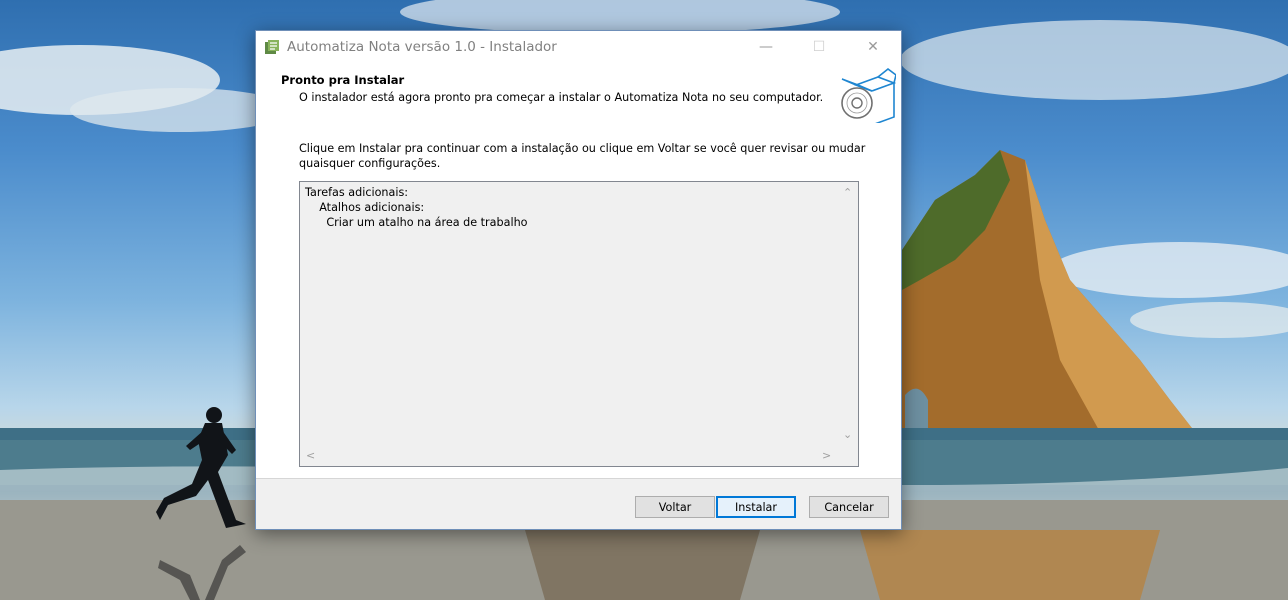 This screenshot has height=600, width=1288. Describe the element at coordinates (310, 455) in the screenshot. I see `scroll-left-icon: <` at that location.